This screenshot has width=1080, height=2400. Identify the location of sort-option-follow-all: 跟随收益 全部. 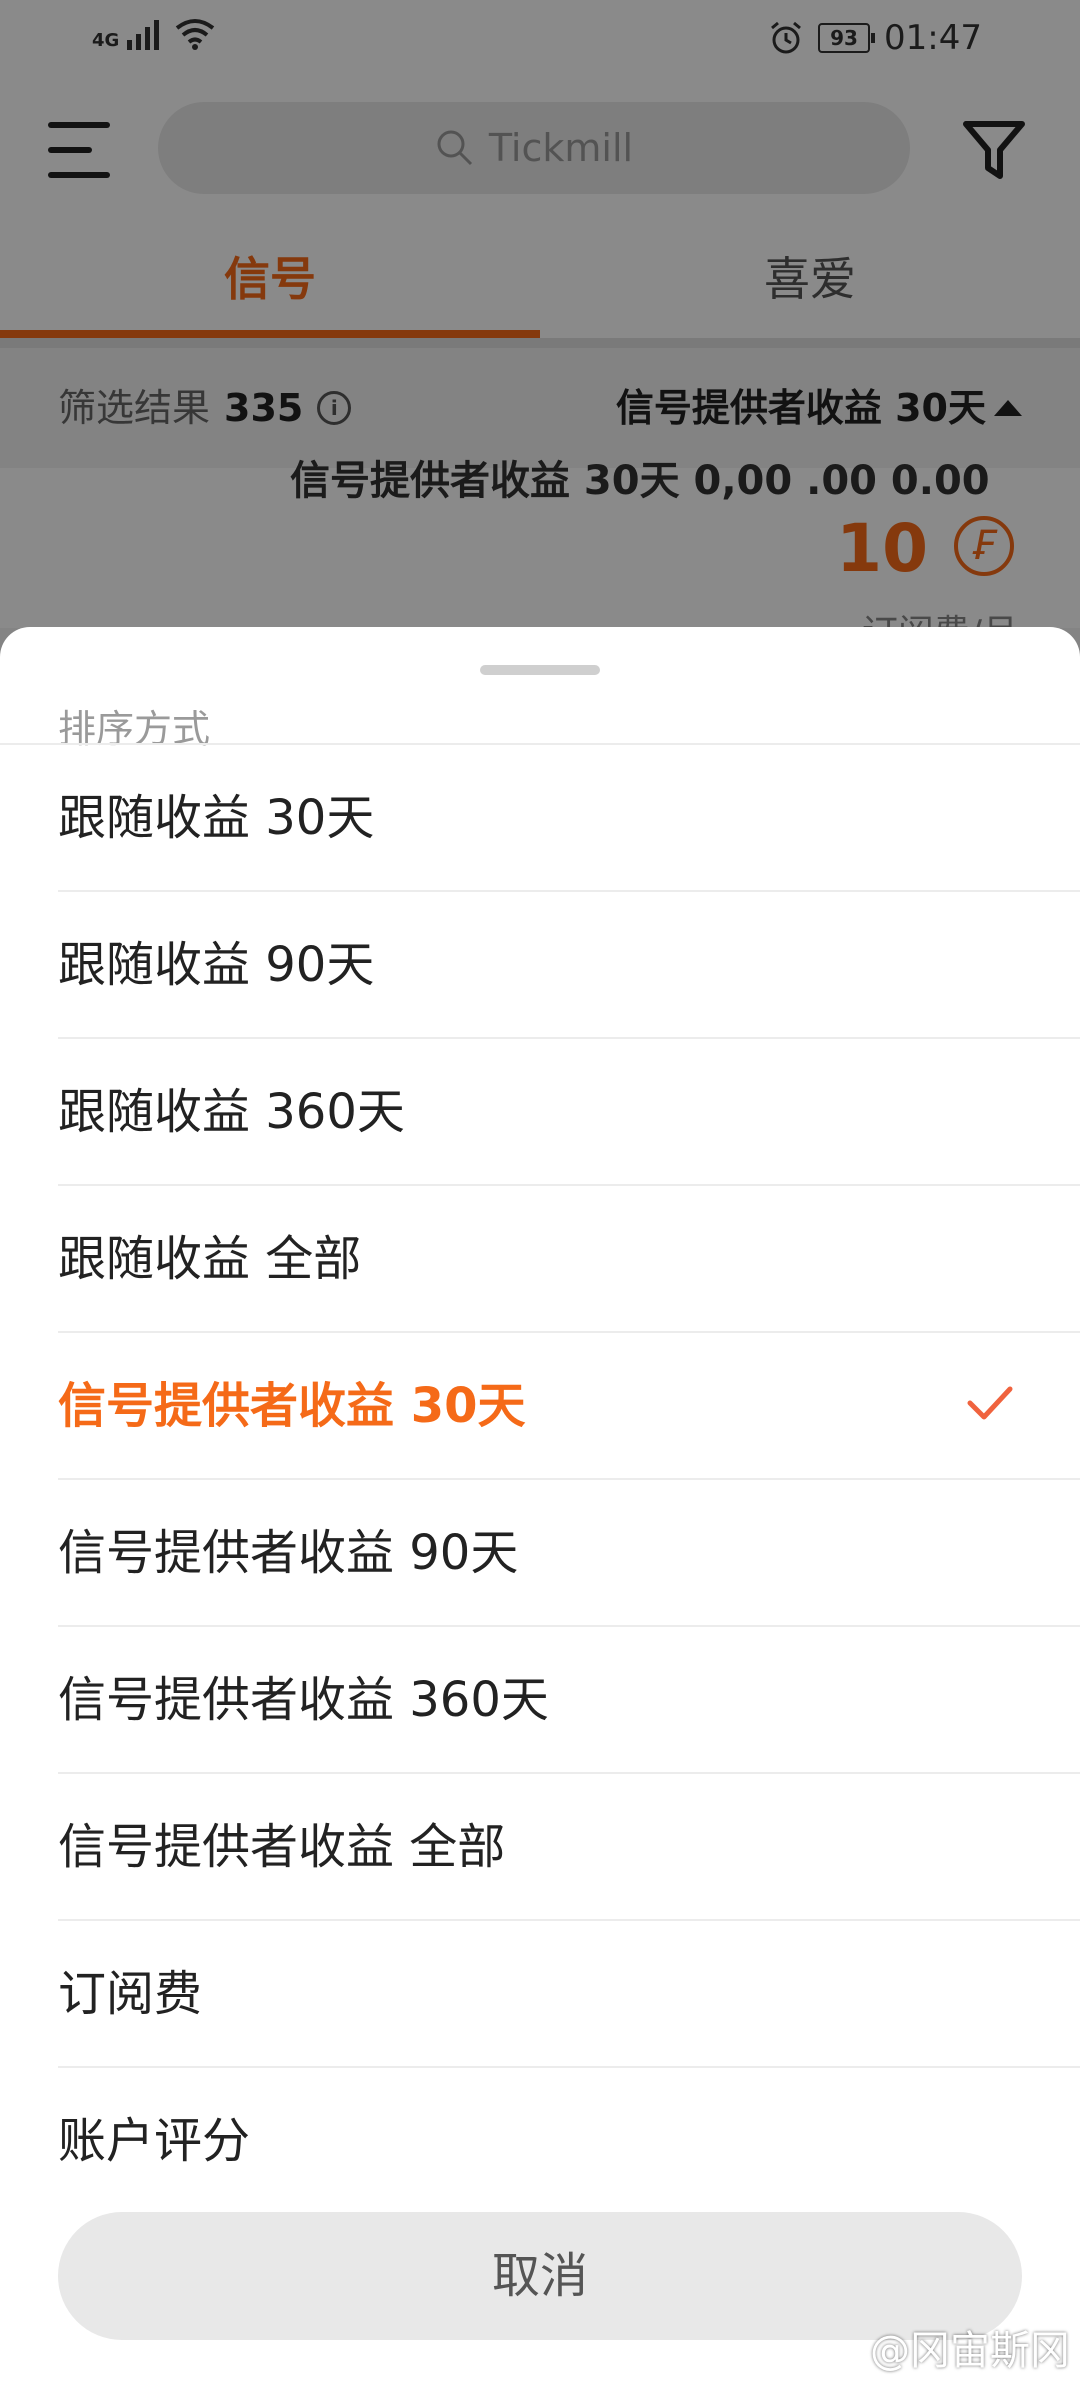
(540, 1259).